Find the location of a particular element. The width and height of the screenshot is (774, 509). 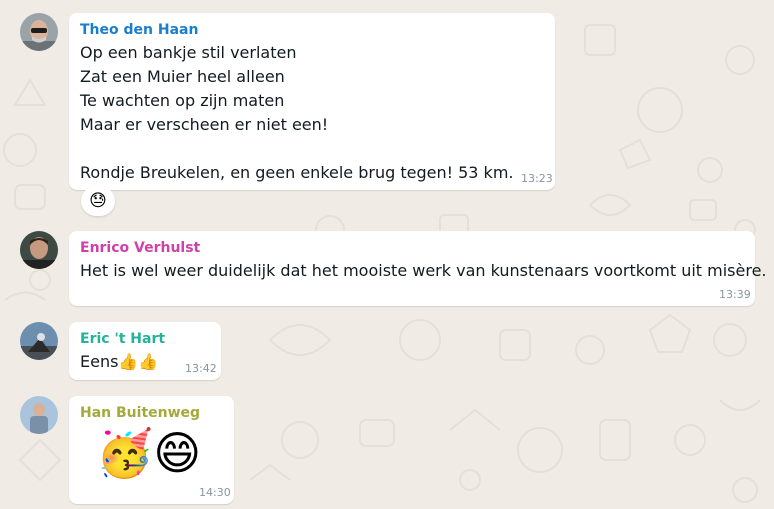

message-time: 13:39 is located at coordinates (735, 294).